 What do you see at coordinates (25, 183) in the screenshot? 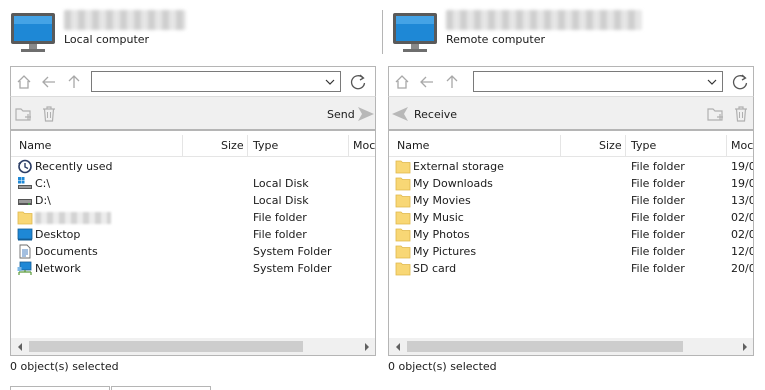
I see `drive-c-icon` at bounding box center [25, 183].